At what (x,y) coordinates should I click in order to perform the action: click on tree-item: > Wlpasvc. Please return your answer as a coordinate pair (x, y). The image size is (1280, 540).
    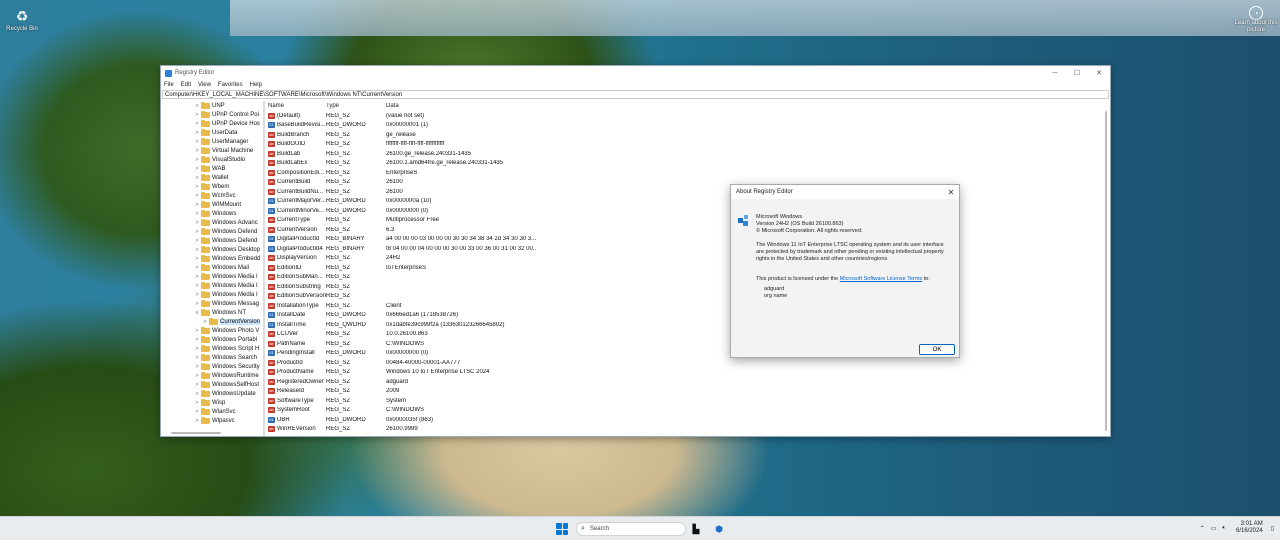
    Looking at the image, I should click on (212, 420).